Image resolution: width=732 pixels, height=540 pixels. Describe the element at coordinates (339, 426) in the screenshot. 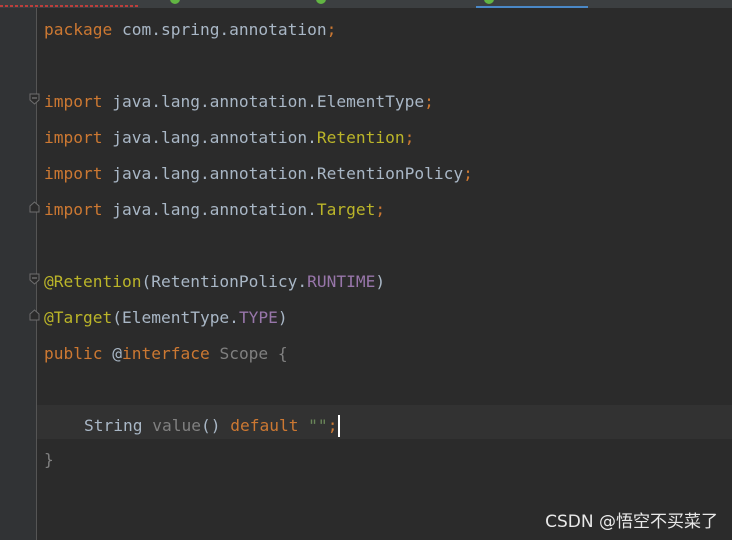

I see `text-caret` at that location.